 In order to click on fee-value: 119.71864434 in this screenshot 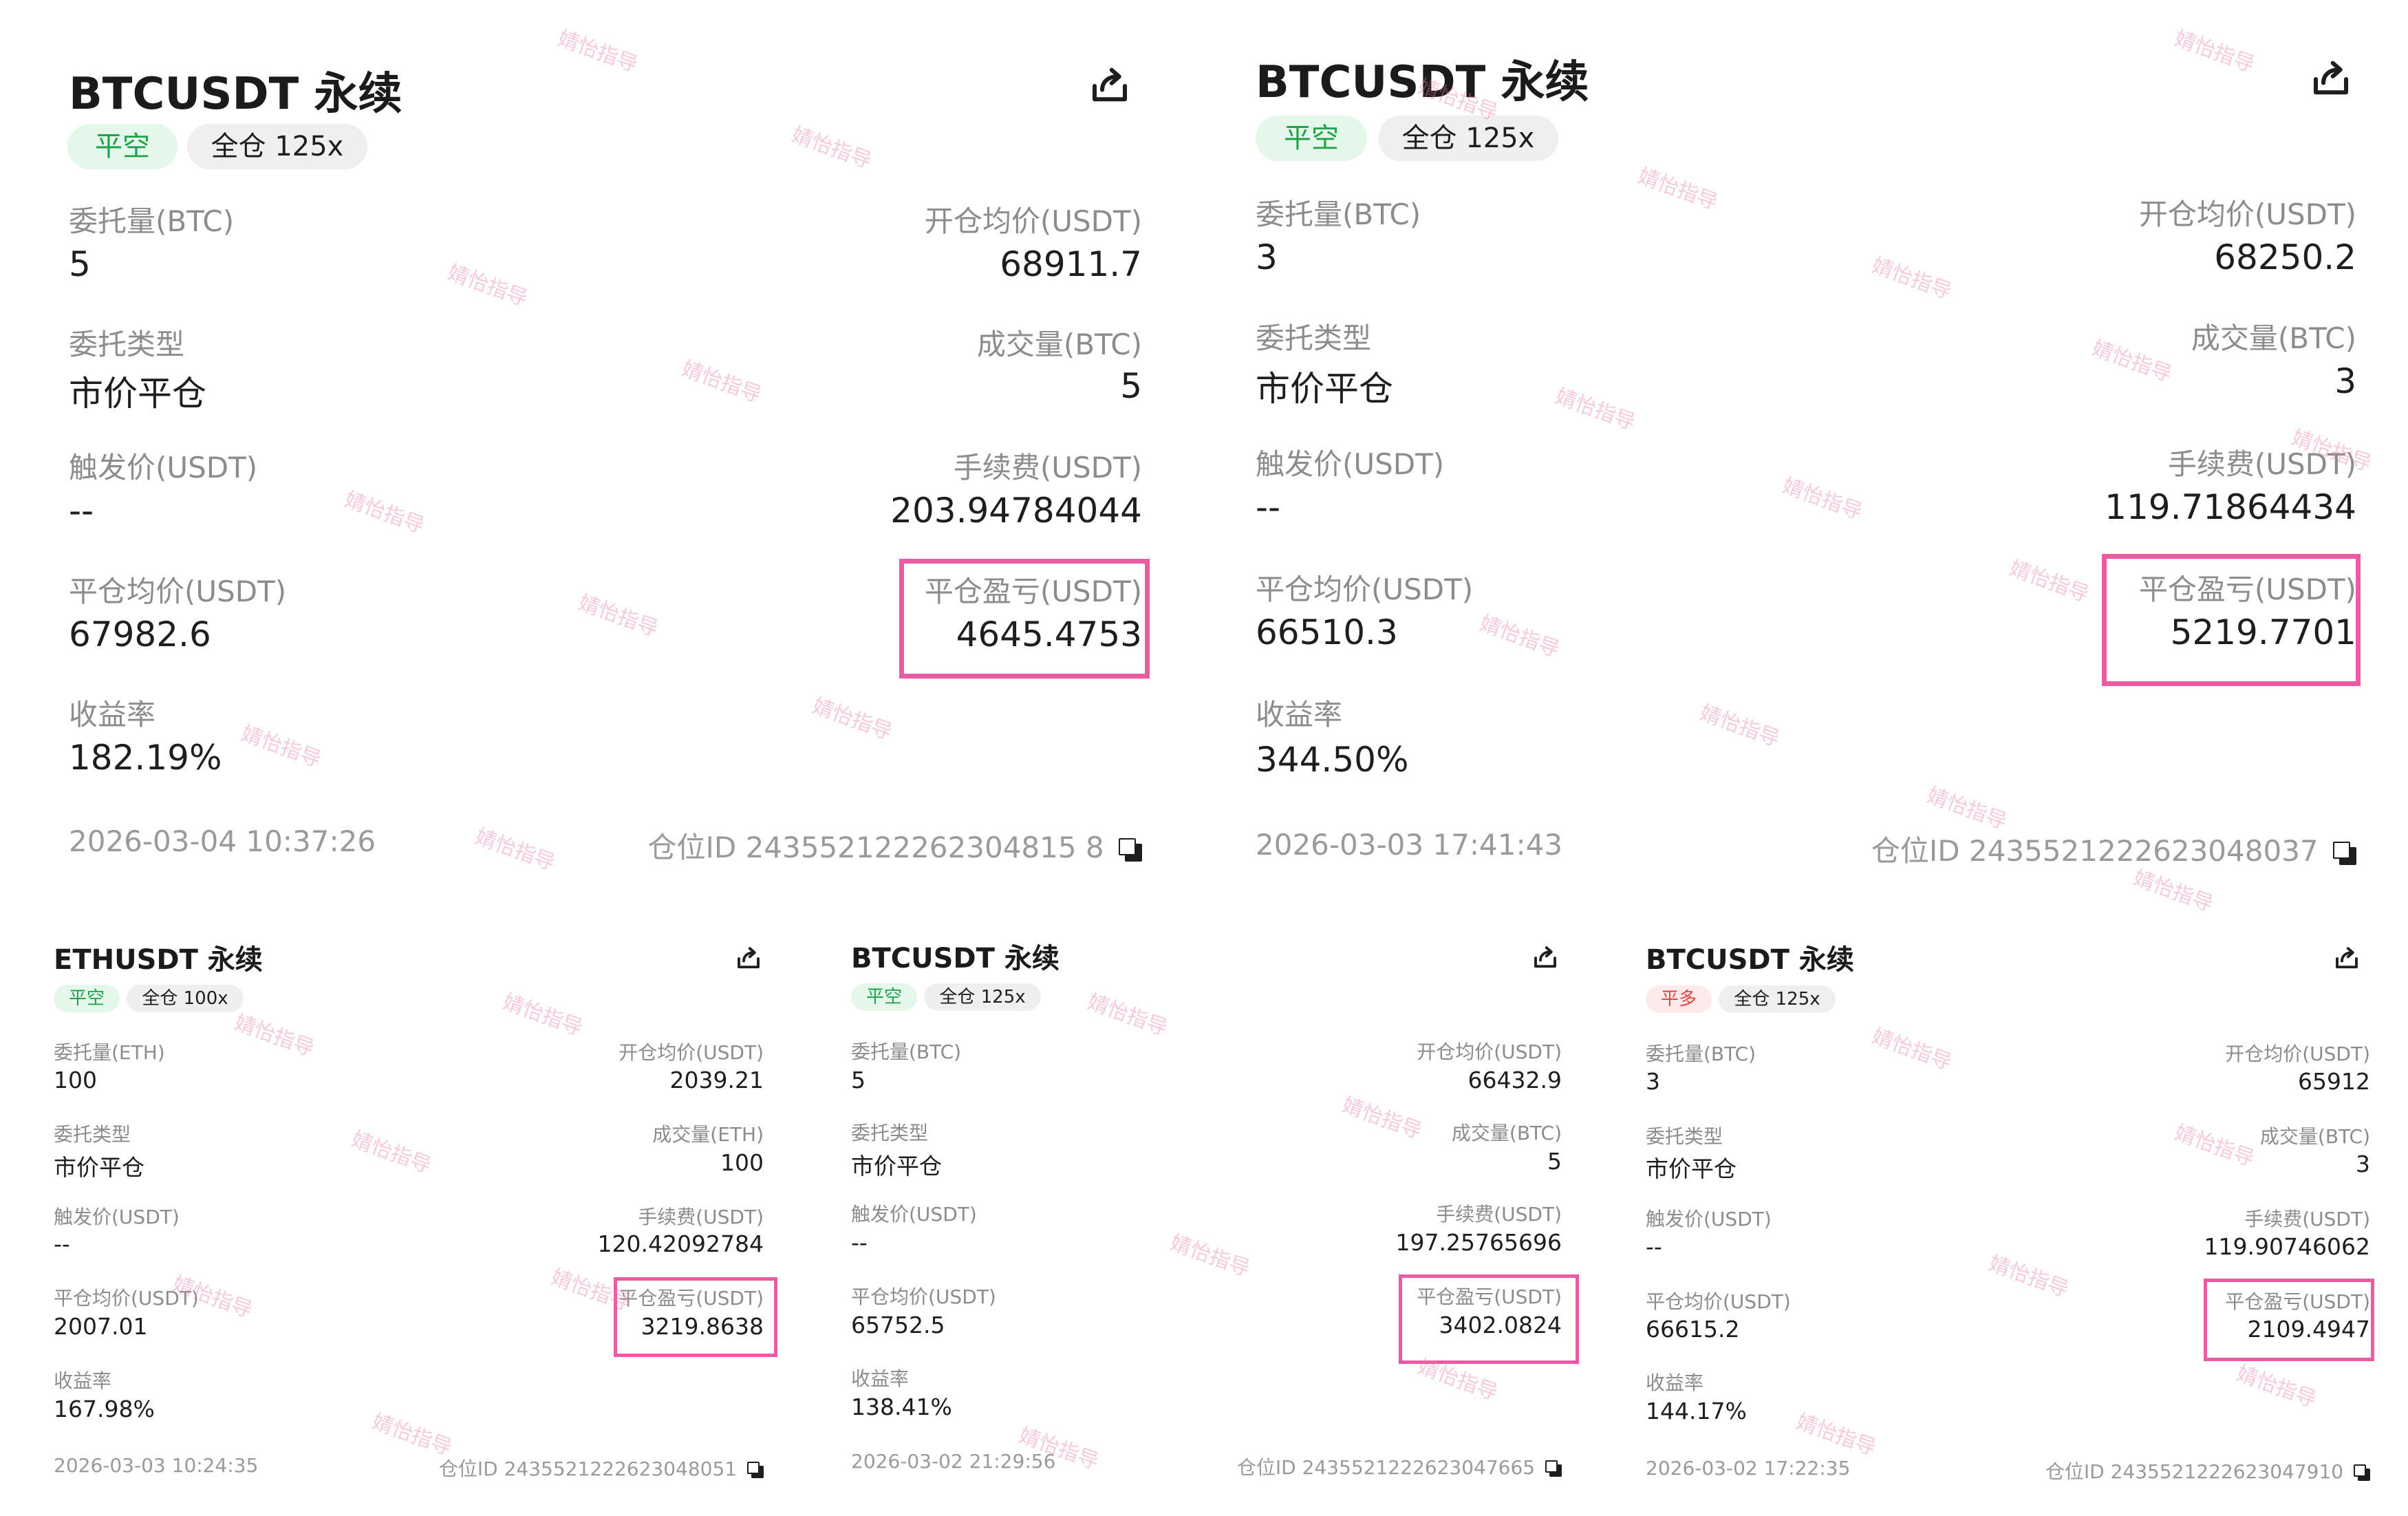, I will do `click(2230, 507)`.